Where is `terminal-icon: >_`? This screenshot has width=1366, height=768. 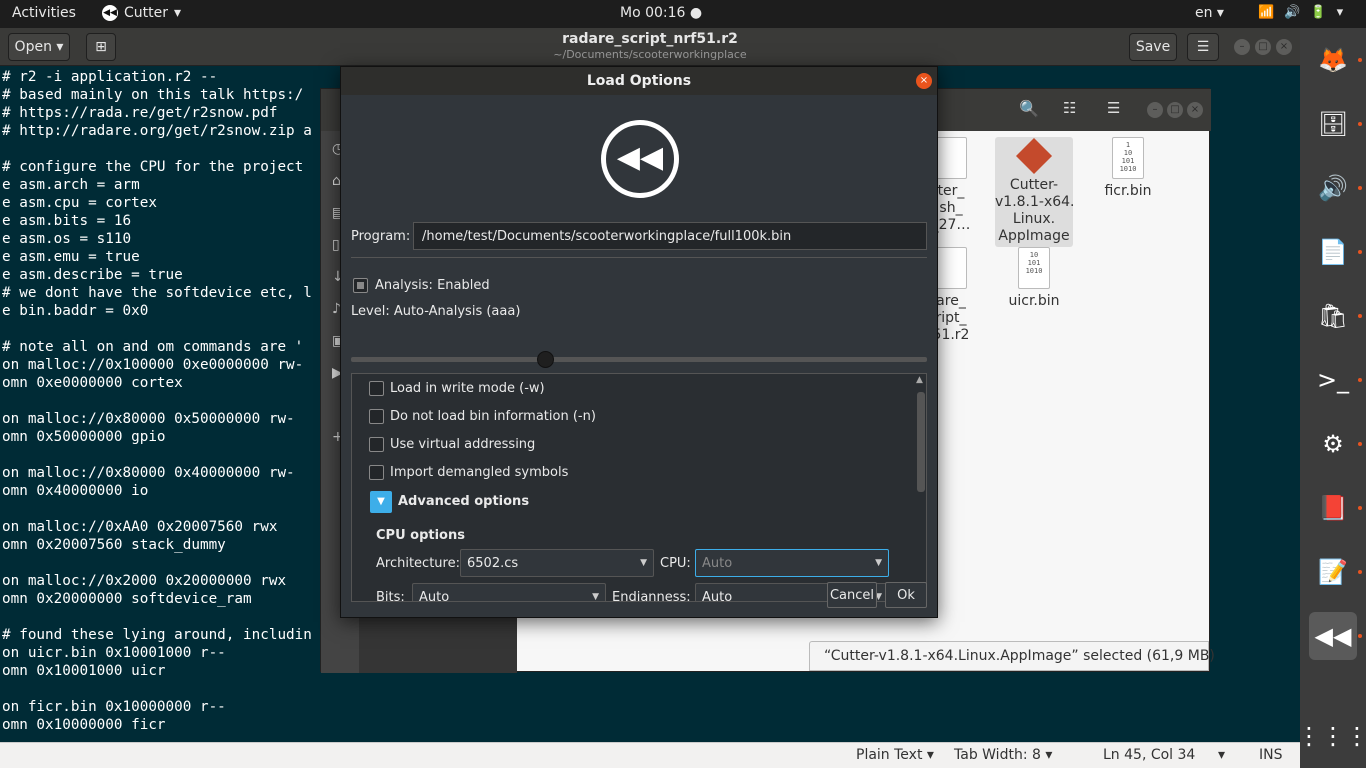
terminal-icon: >_ is located at coordinates (1333, 380).